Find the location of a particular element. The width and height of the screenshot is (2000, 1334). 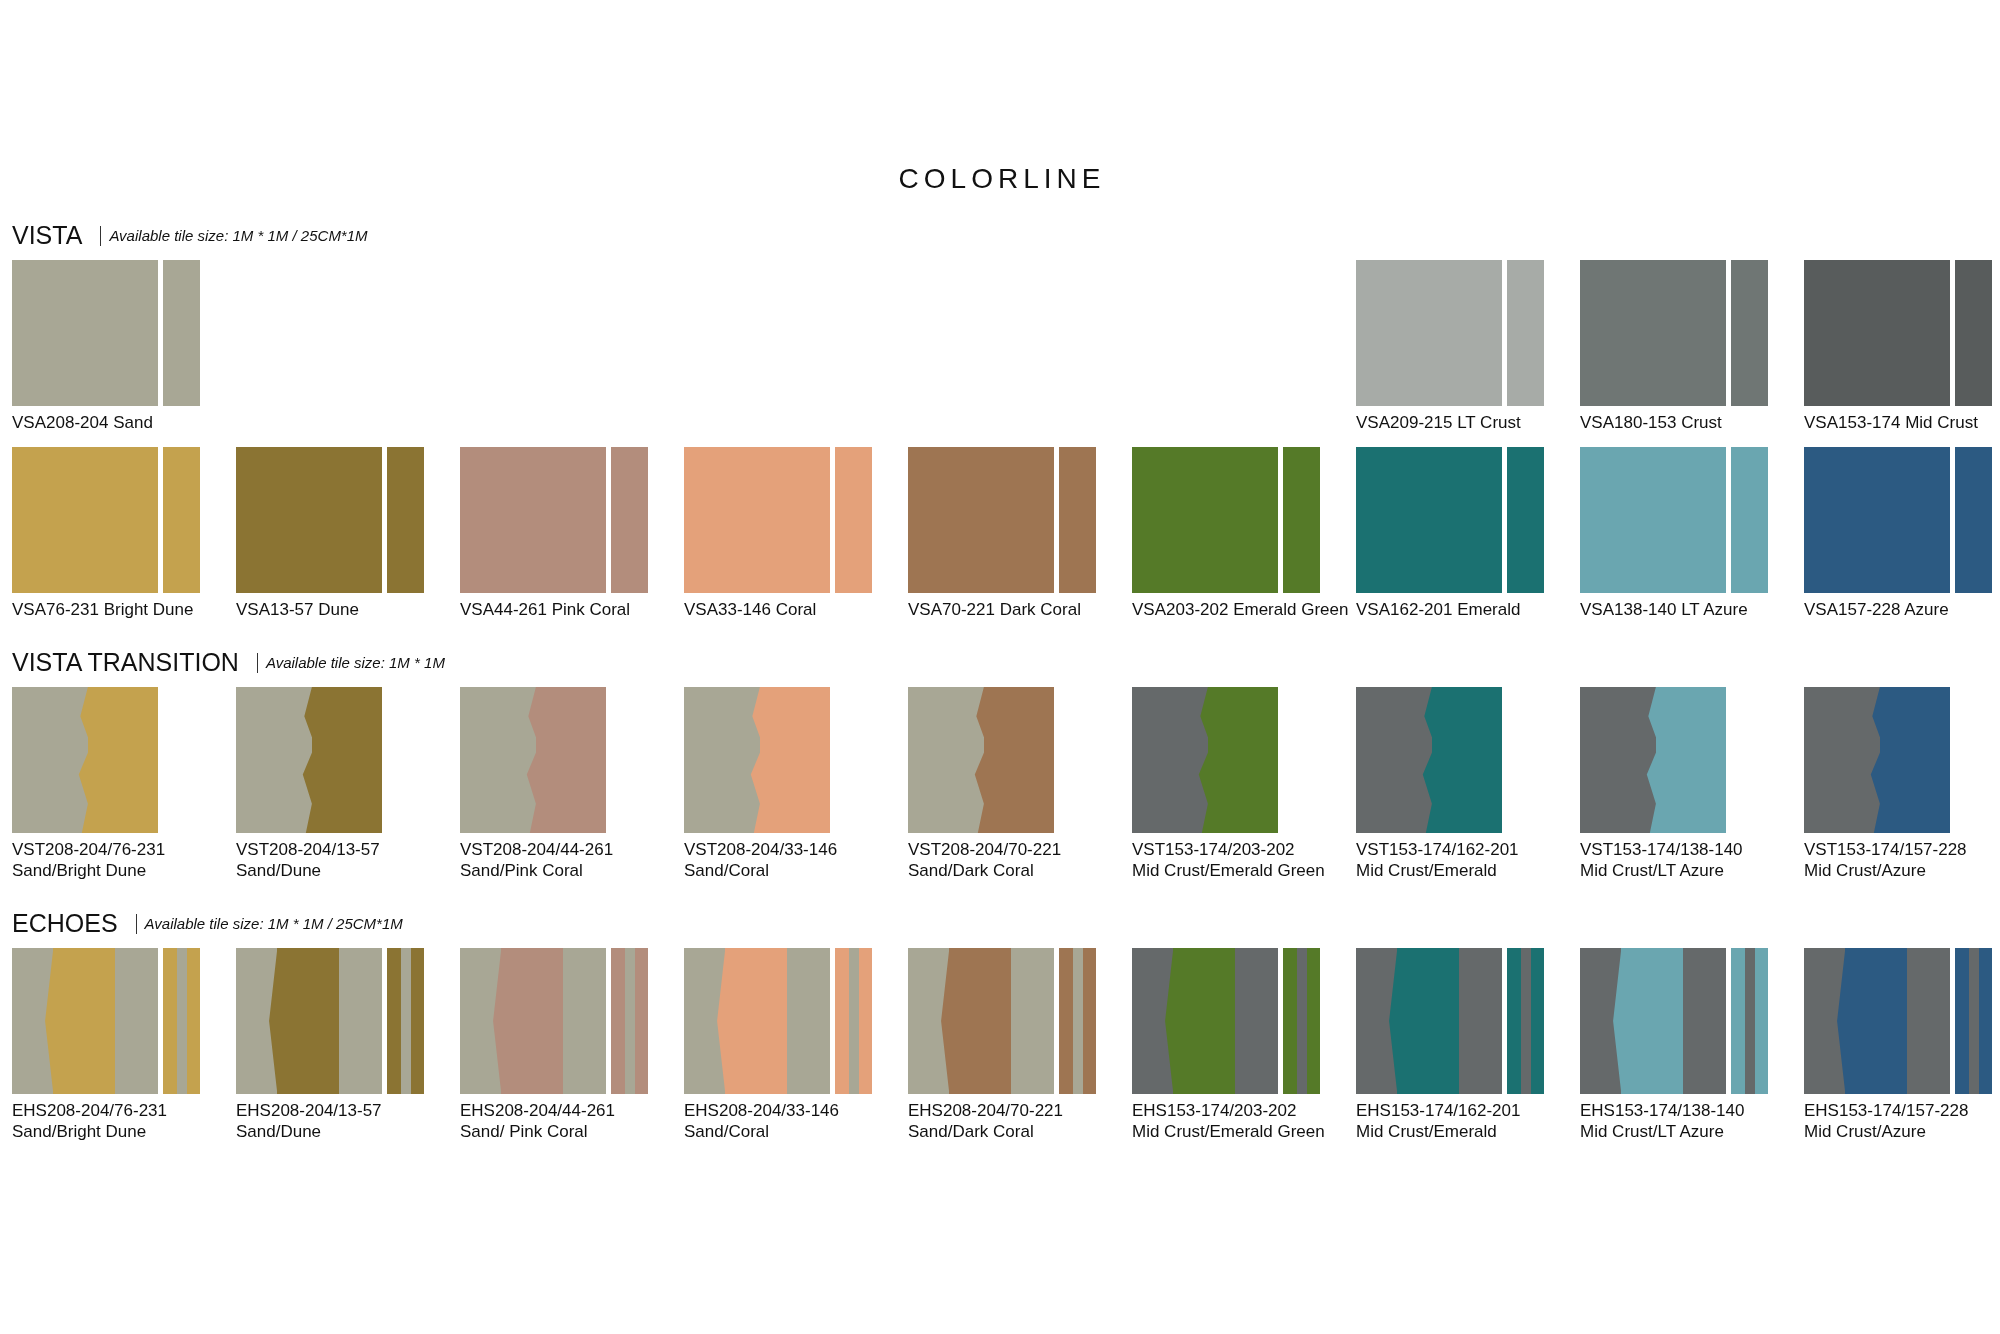

tile-size-note: Available tile size: 1M * 1M is located at coordinates (350, 662).